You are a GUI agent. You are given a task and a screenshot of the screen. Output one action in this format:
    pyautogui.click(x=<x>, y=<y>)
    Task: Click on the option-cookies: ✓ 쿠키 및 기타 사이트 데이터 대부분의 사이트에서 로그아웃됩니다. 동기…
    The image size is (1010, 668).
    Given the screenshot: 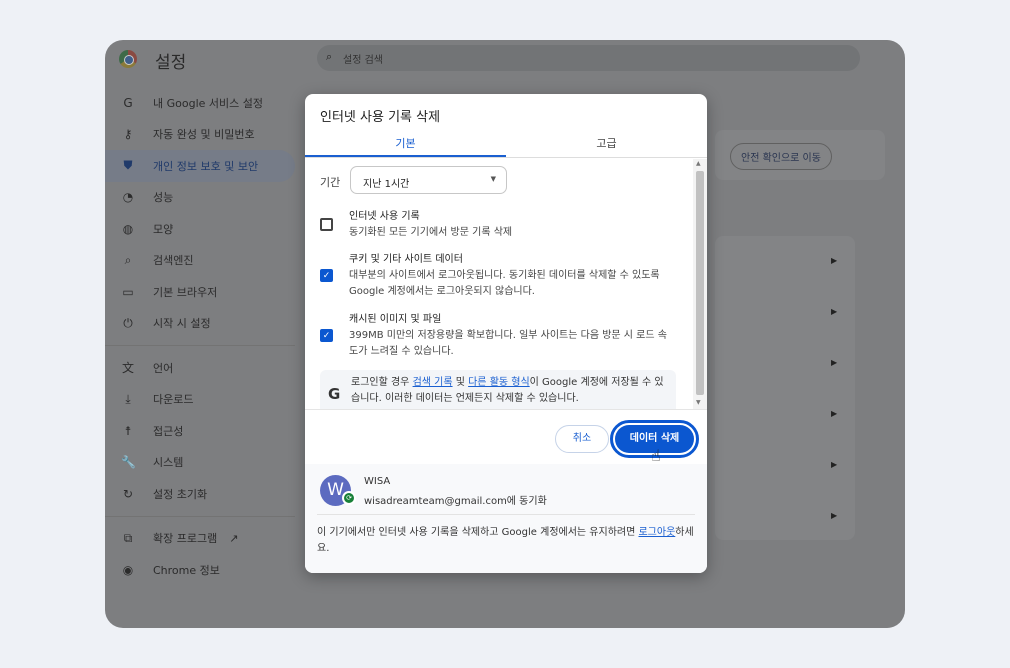 What is the action you would take?
    pyautogui.click(x=496, y=276)
    